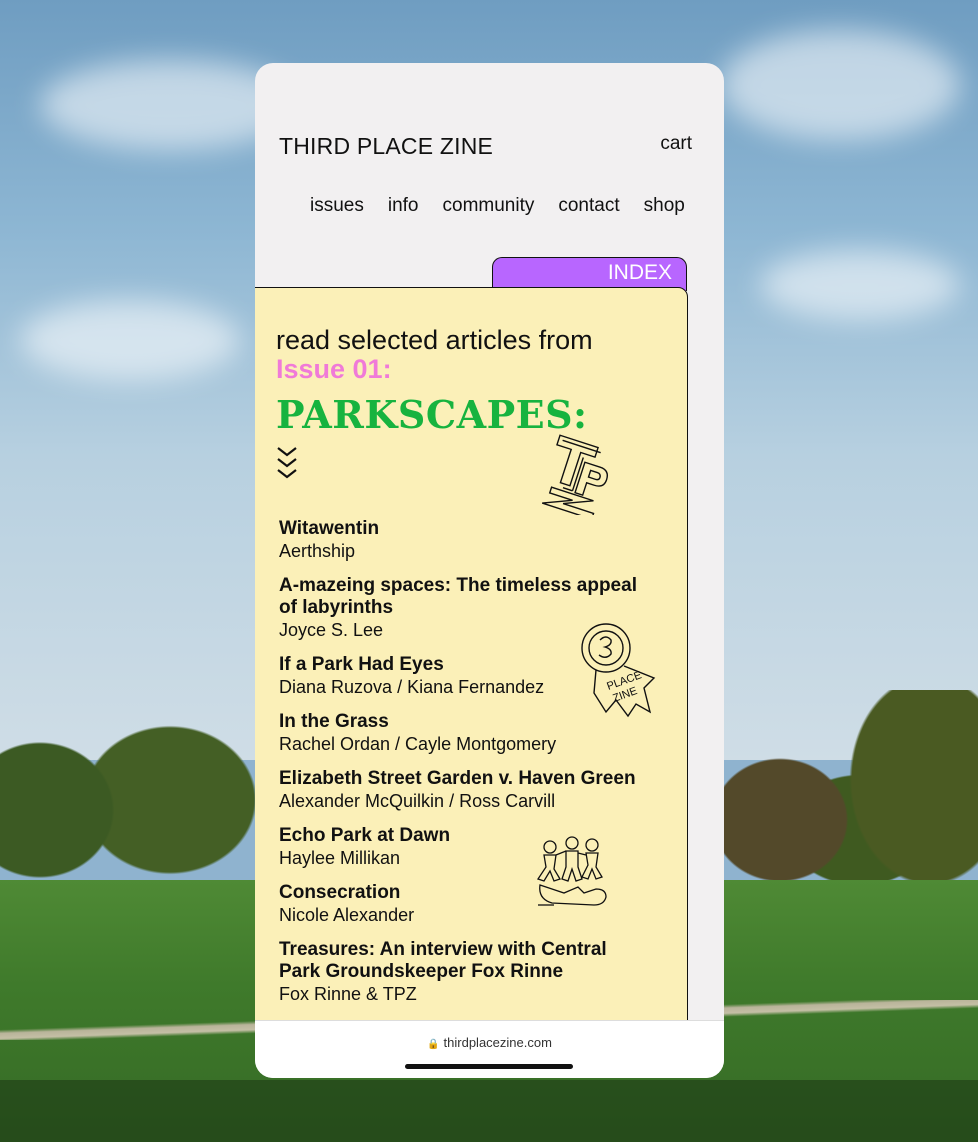 The height and width of the screenshot is (1142, 978). I want to click on triple-chevron-down-icon, so click(287, 465).